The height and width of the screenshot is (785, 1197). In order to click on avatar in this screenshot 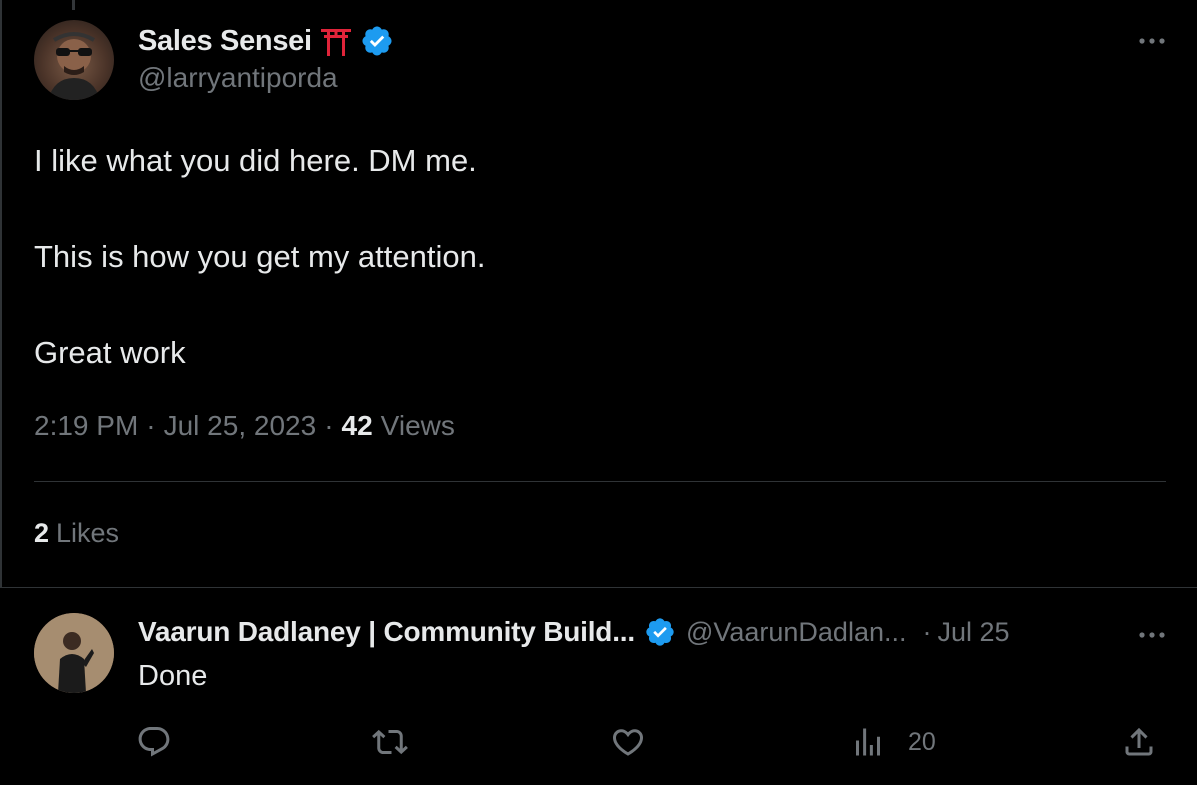, I will do `click(74, 60)`.